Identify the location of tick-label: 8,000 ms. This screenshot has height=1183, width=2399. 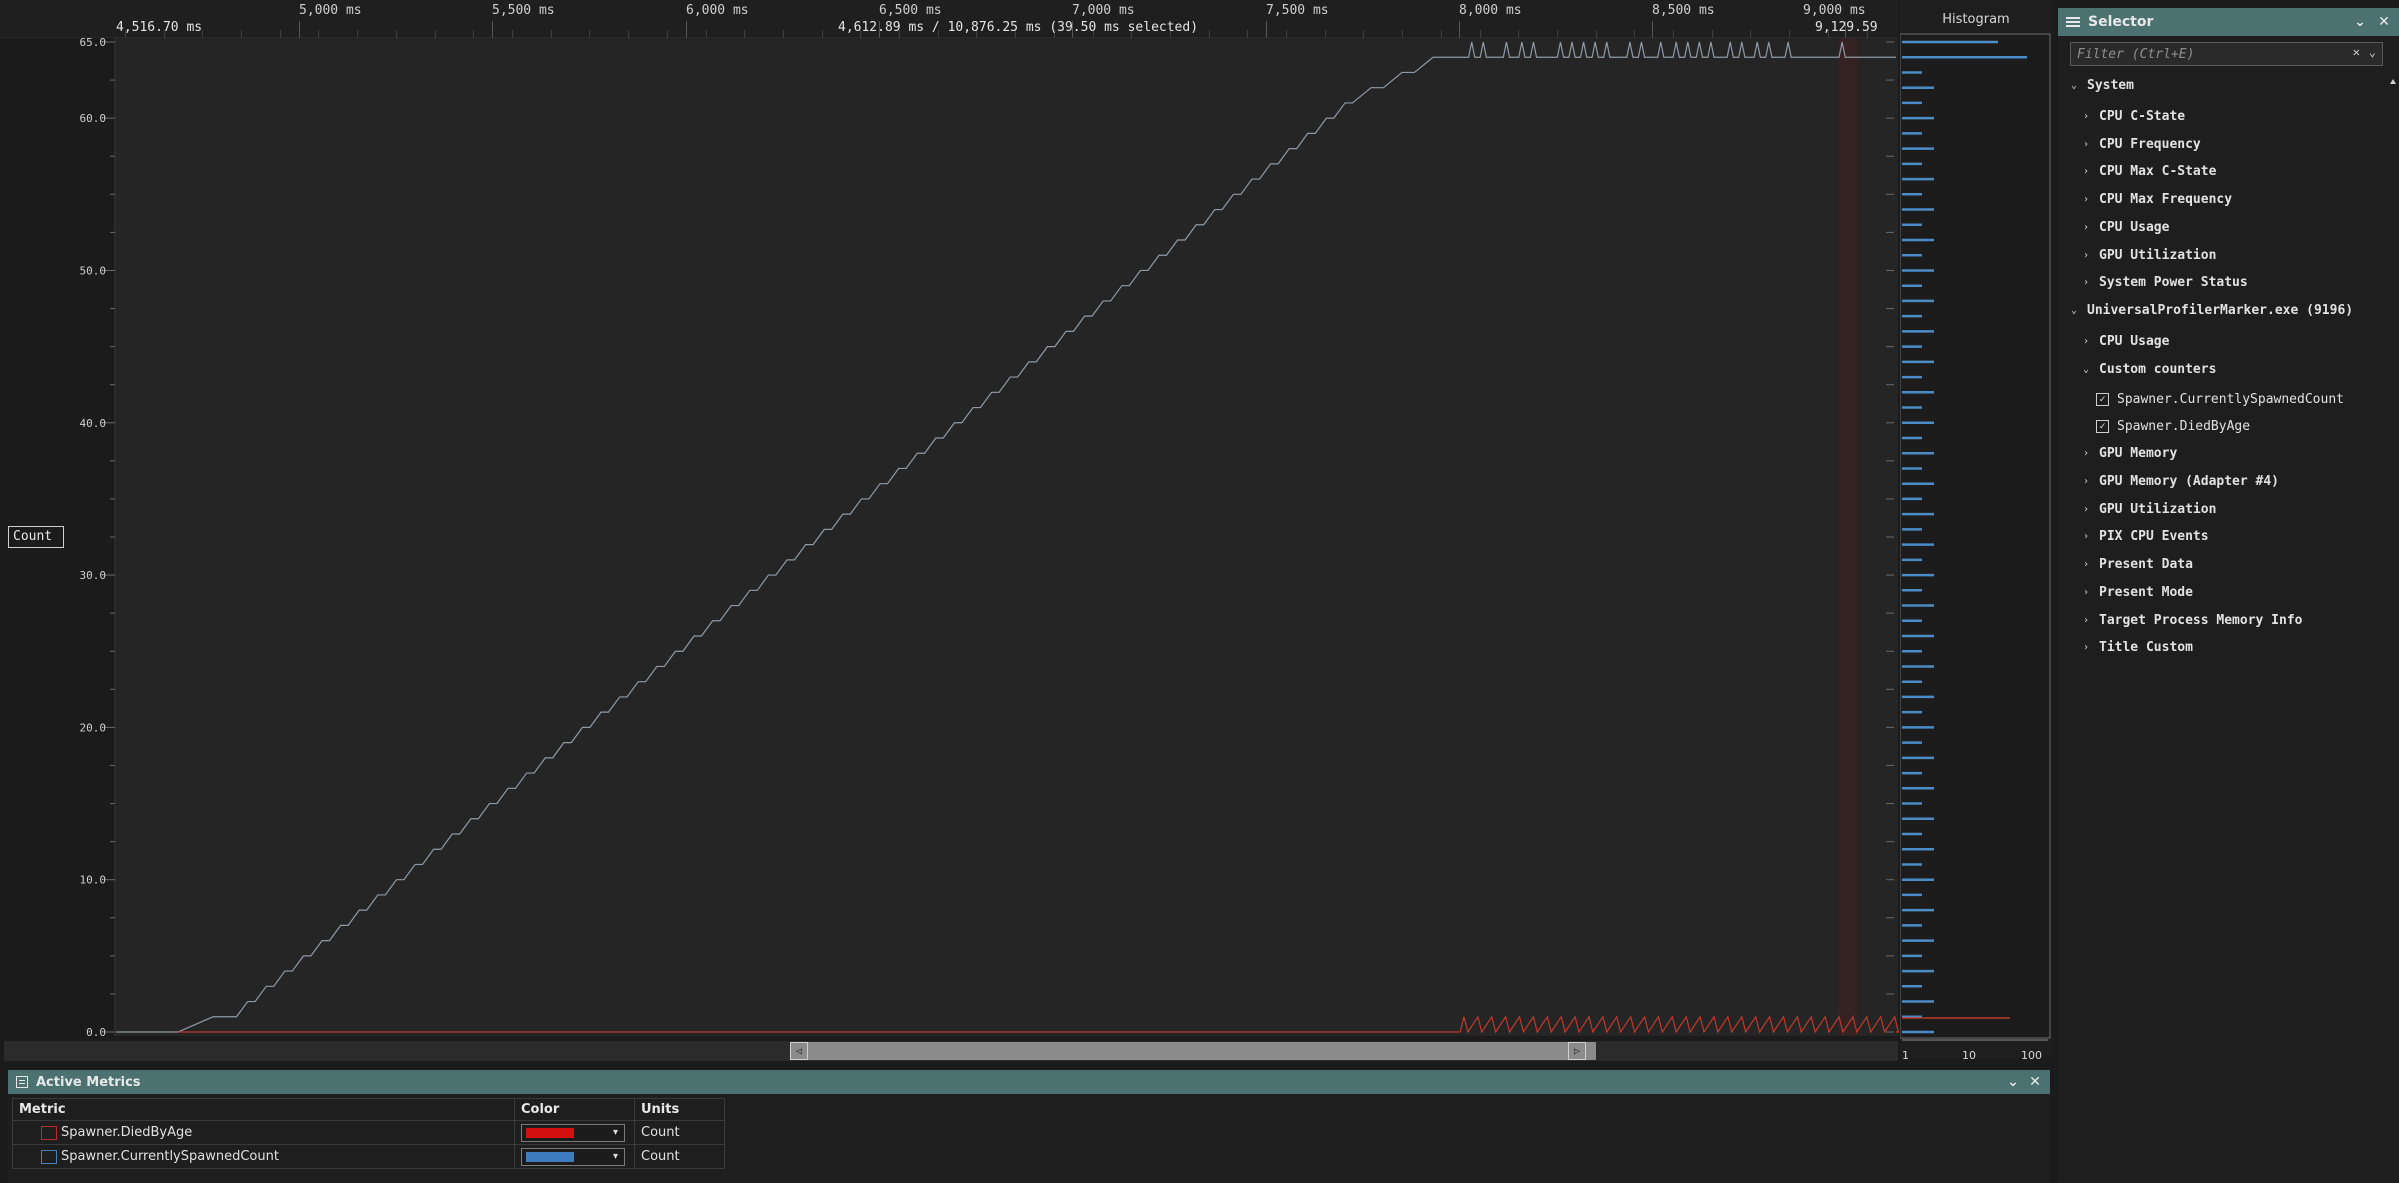
(1490, 10).